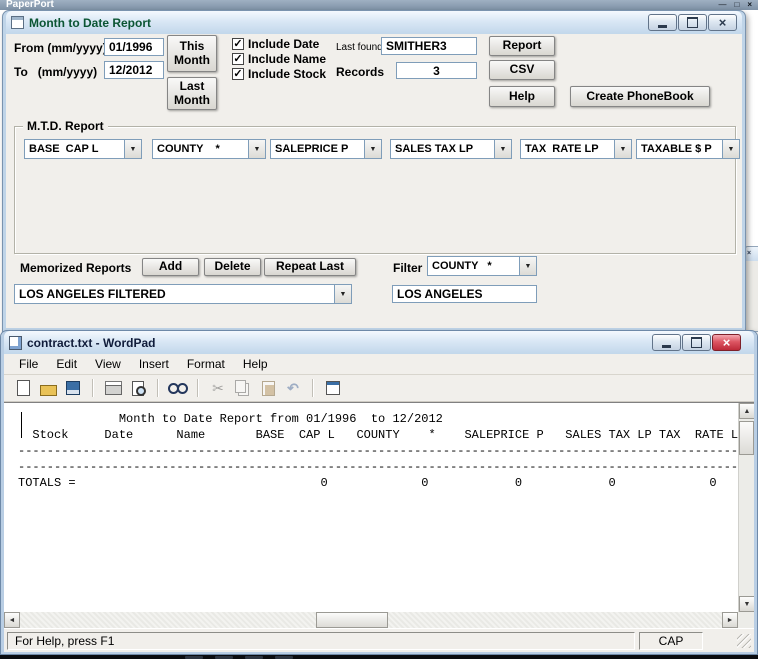 This screenshot has width=758, height=659. I want to click on include-date-checkbox: Include Date, so click(275, 44).